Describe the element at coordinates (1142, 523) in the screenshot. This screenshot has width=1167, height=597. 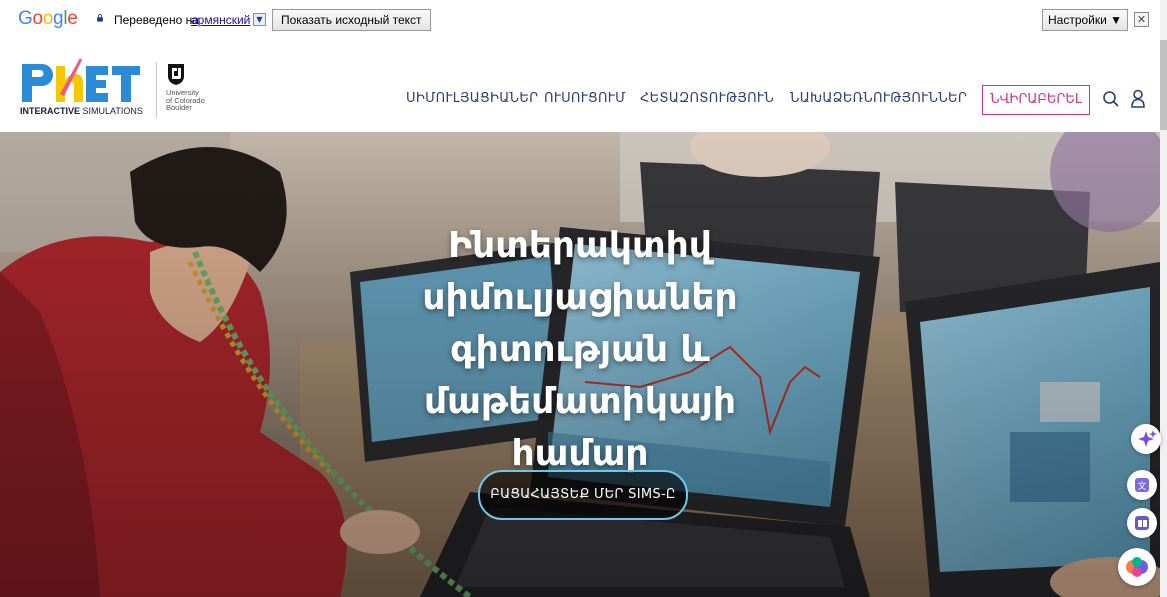
I see `reader-icon` at that location.